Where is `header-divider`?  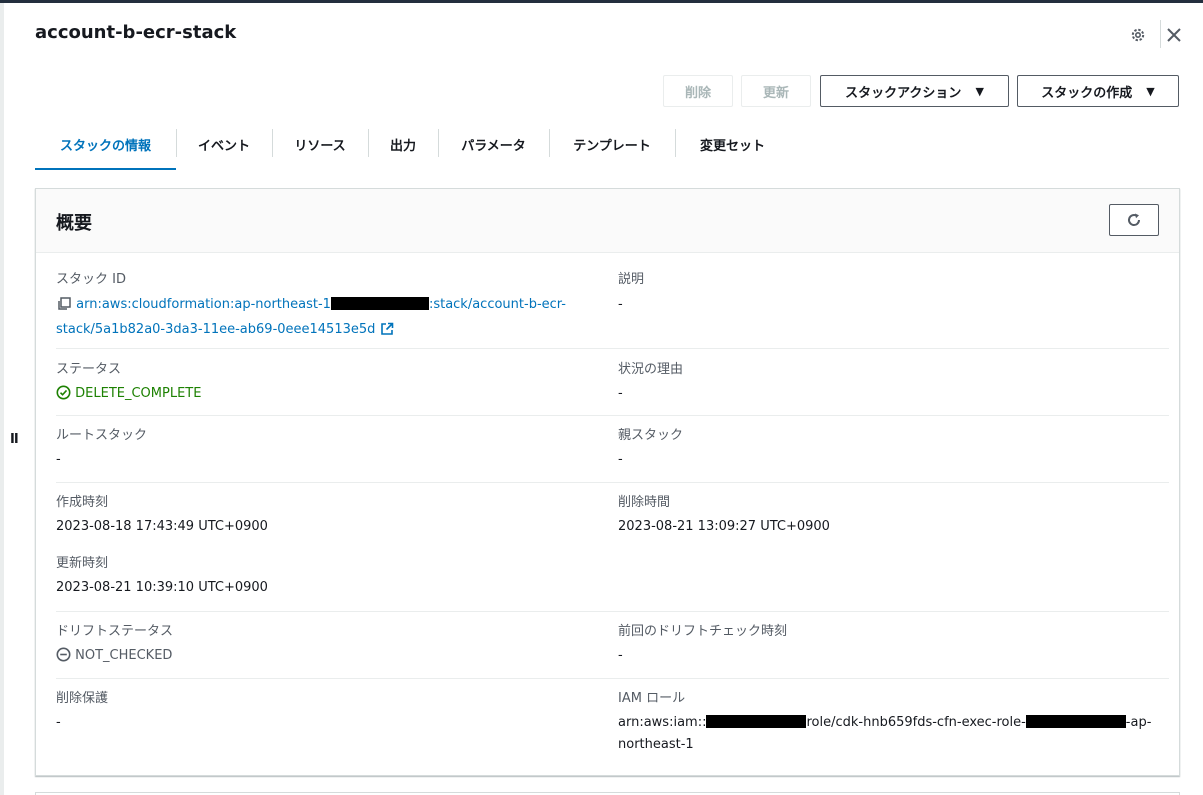 header-divider is located at coordinates (1160, 34).